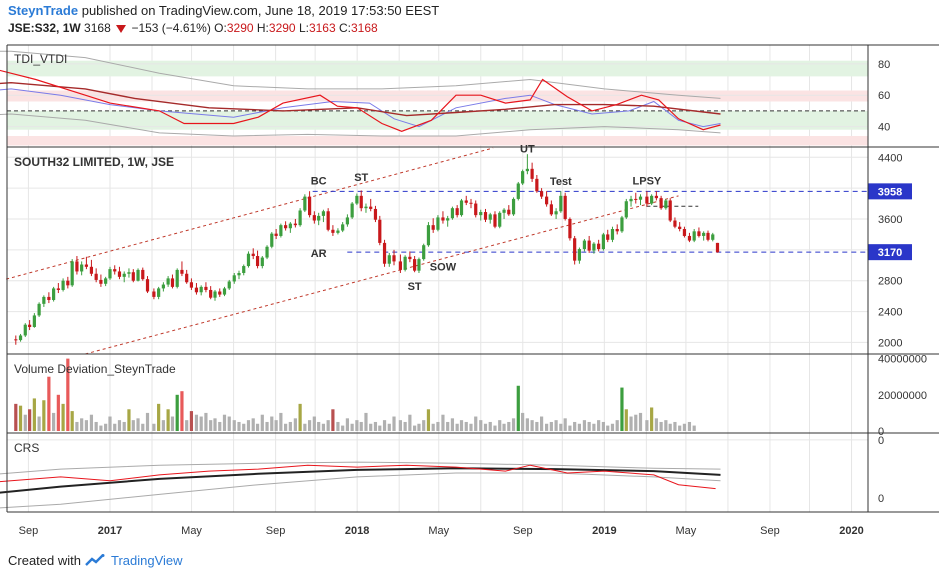 This screenshot has height=579, width=939. I want to click on wyckoff-label: UT, so click(527, 150).